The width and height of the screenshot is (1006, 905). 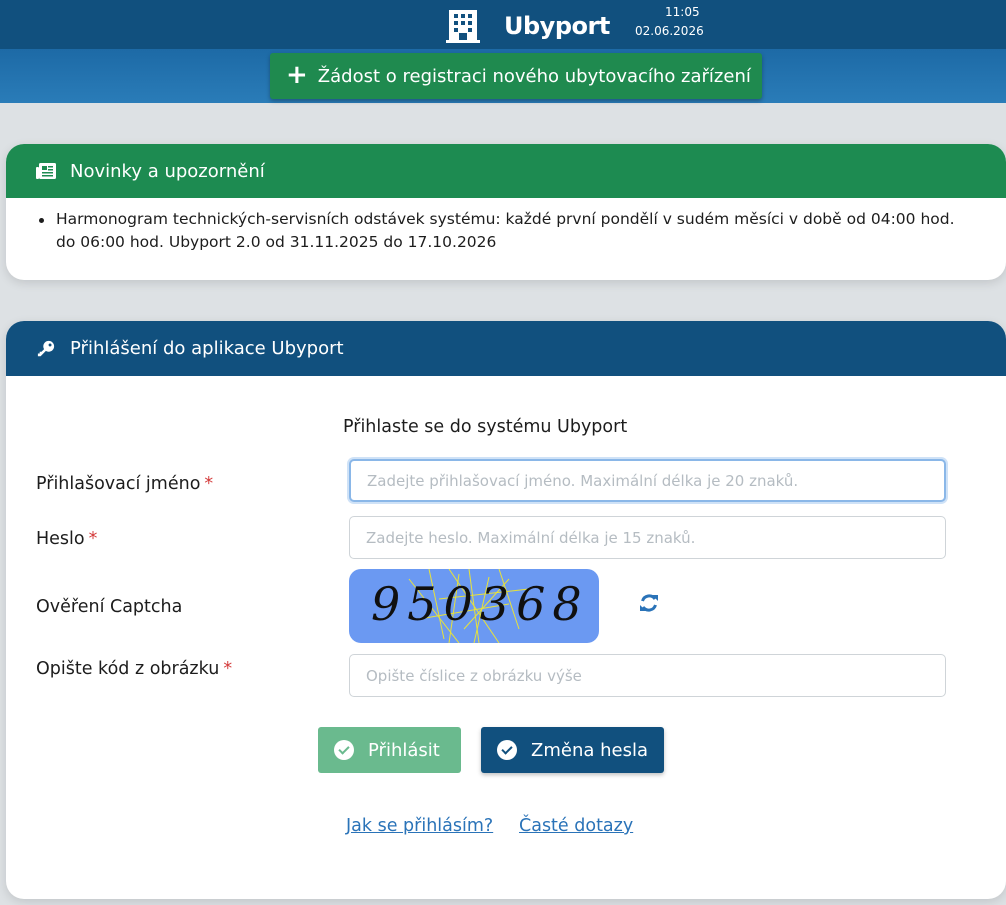 I want to click on captcha-image: 950368, so click(x=474, y=606).